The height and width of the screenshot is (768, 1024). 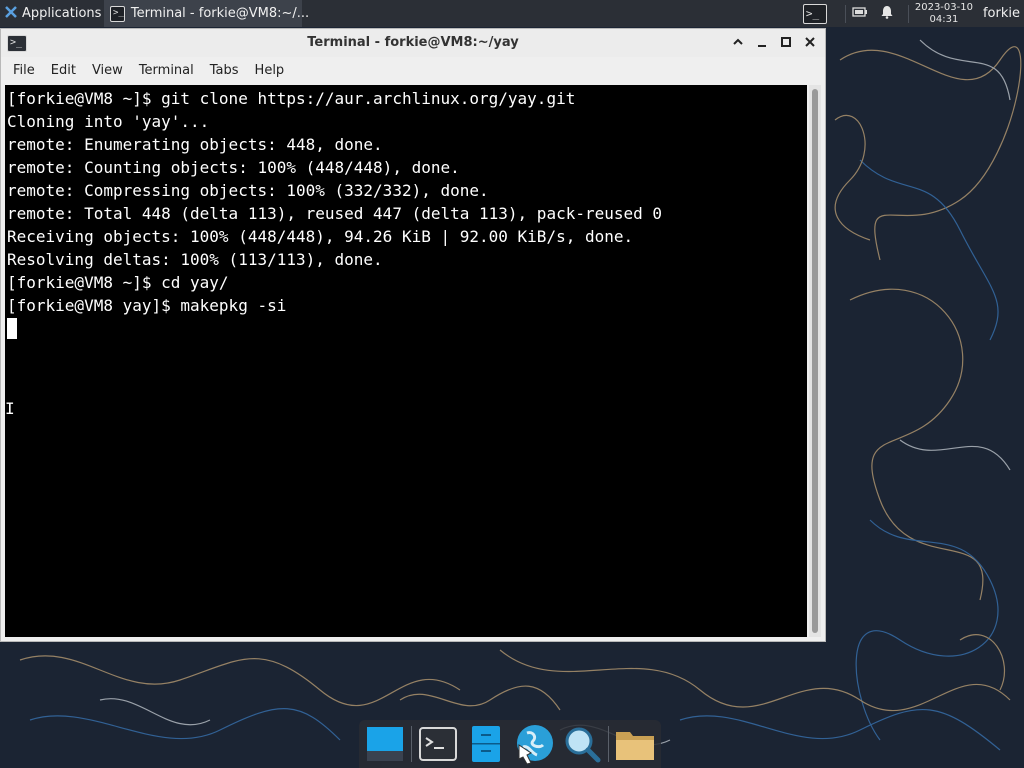 I want to click on show-desktop-button, so click(x=385, y=744).